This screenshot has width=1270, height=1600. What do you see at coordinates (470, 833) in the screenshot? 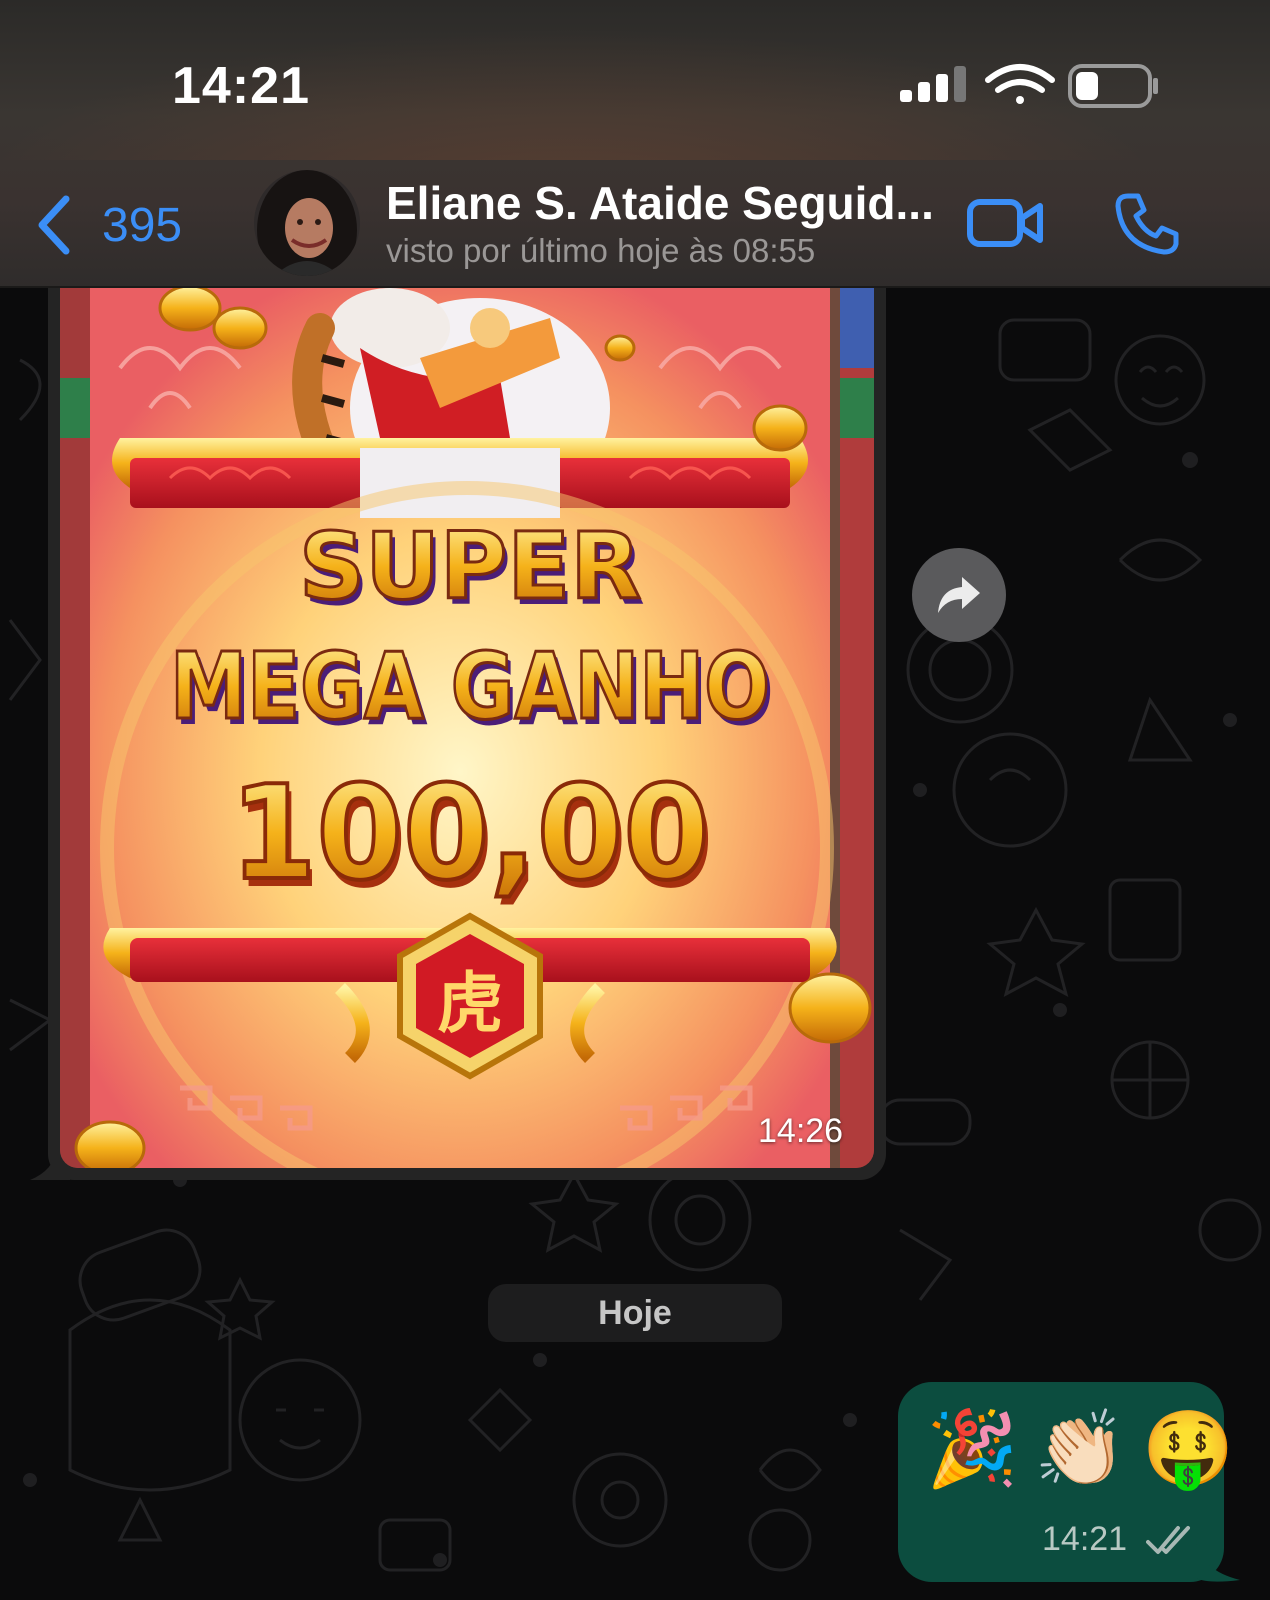
I see `win-amount-text: 100,00` at bounding box center [470, 833].